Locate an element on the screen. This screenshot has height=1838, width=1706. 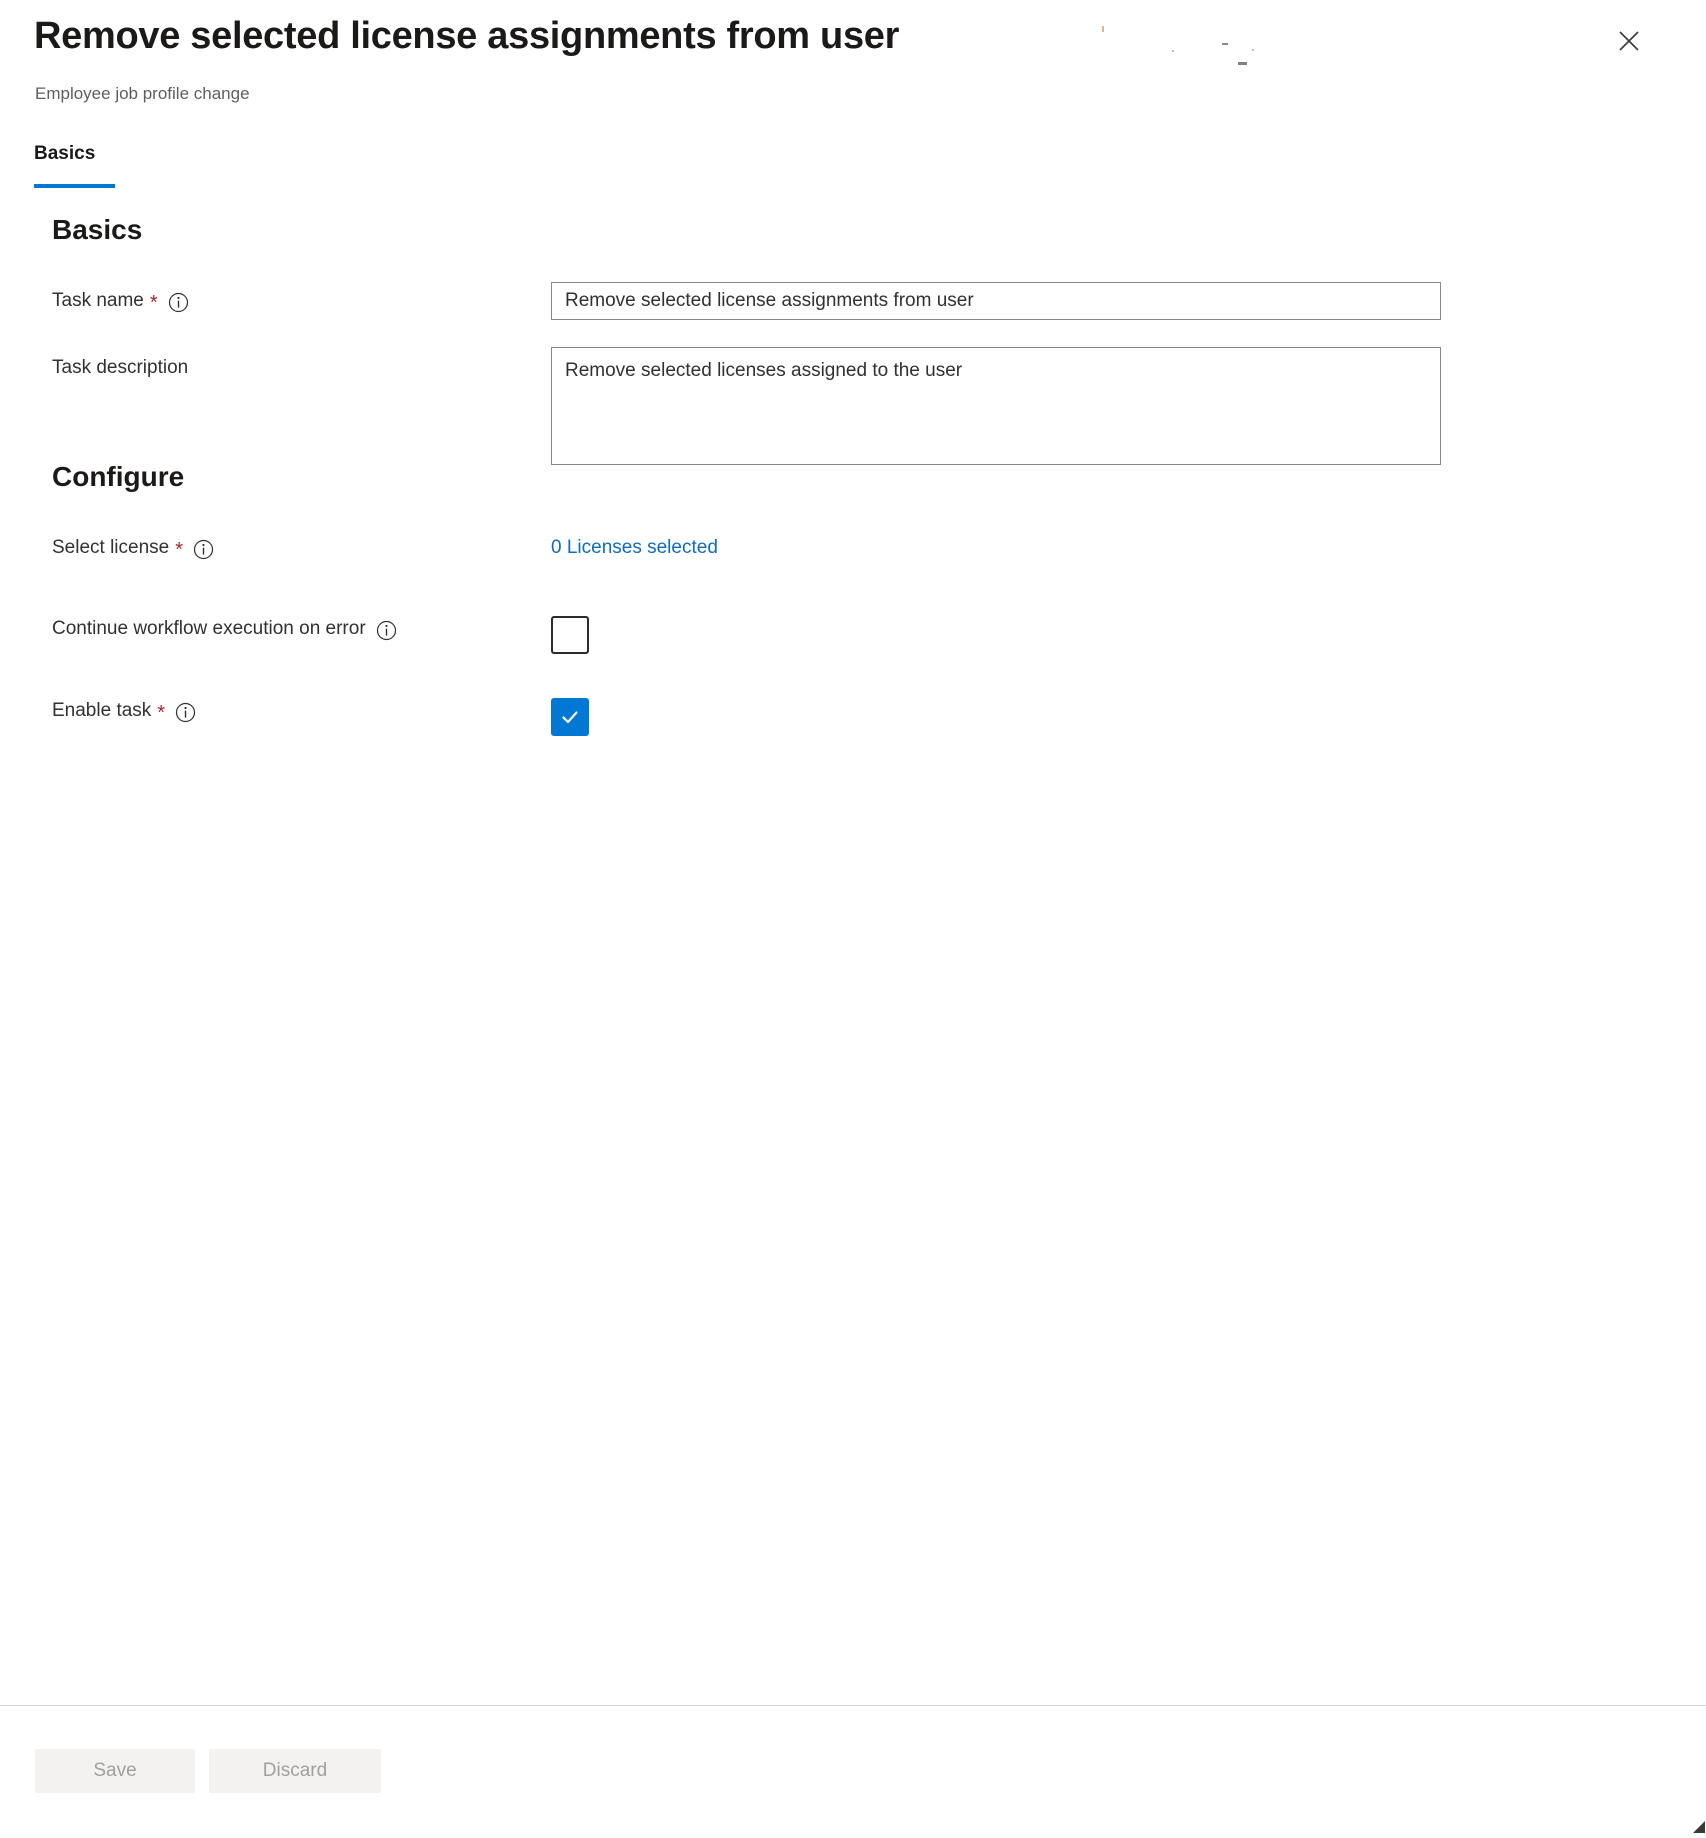
field-label-task-description: Task description is located at coordinates (120, 368).